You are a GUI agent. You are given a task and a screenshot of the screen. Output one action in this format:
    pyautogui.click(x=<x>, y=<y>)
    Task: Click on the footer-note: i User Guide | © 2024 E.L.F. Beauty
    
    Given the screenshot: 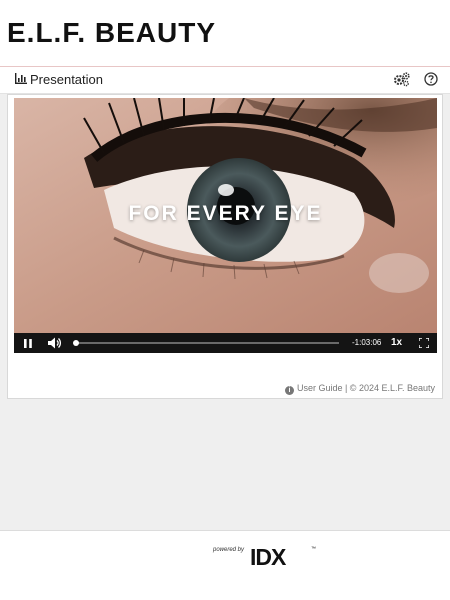 What is the action you would take?
    pyautogui.click(x=359, y=389)
    